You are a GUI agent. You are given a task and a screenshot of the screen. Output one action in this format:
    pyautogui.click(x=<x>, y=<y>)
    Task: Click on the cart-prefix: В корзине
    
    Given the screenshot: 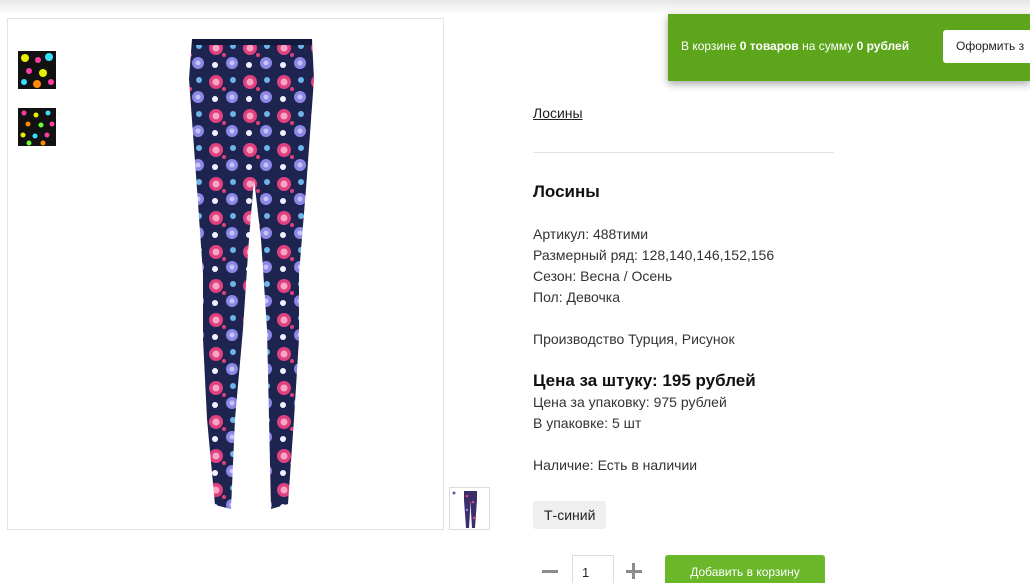 What is the action you would take?
    pyautogui.click(x=710, y=46)
    